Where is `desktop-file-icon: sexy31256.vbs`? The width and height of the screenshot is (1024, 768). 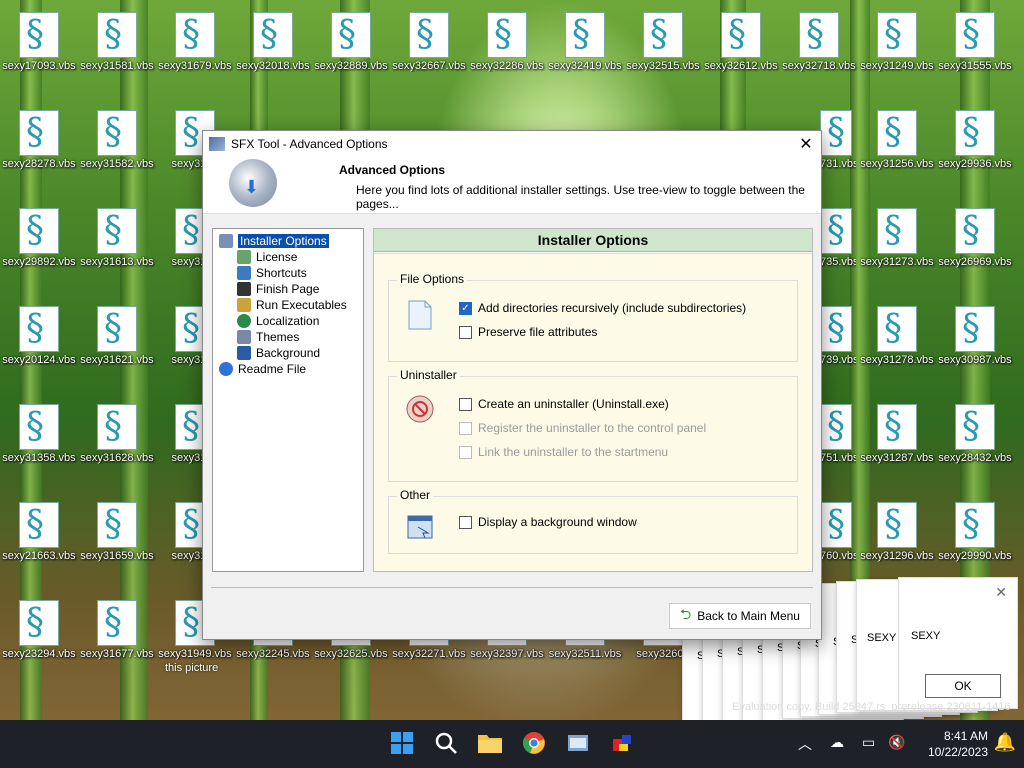 desktop-file-icon: sexy31256.vbs is located at coordinates (897, 147).